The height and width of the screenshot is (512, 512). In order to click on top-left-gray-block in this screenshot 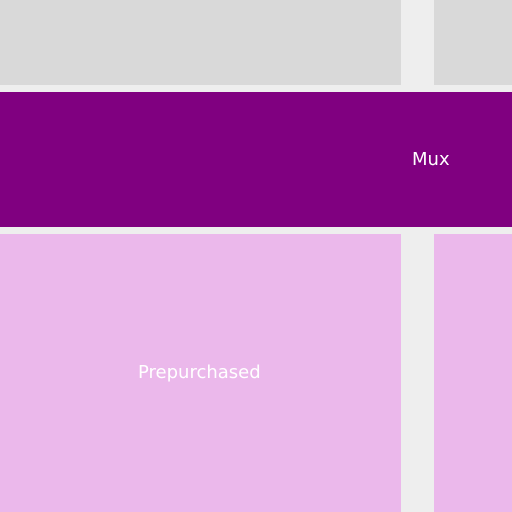, I will do `click(200, 42)`.